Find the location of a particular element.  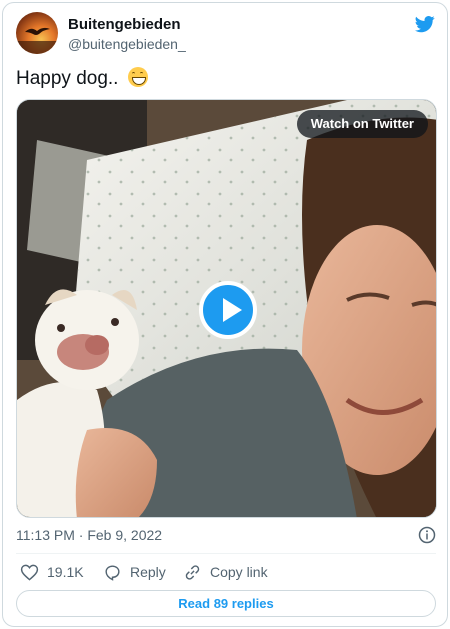

grinning-emoji-icon is located at coordinates (137, 77).